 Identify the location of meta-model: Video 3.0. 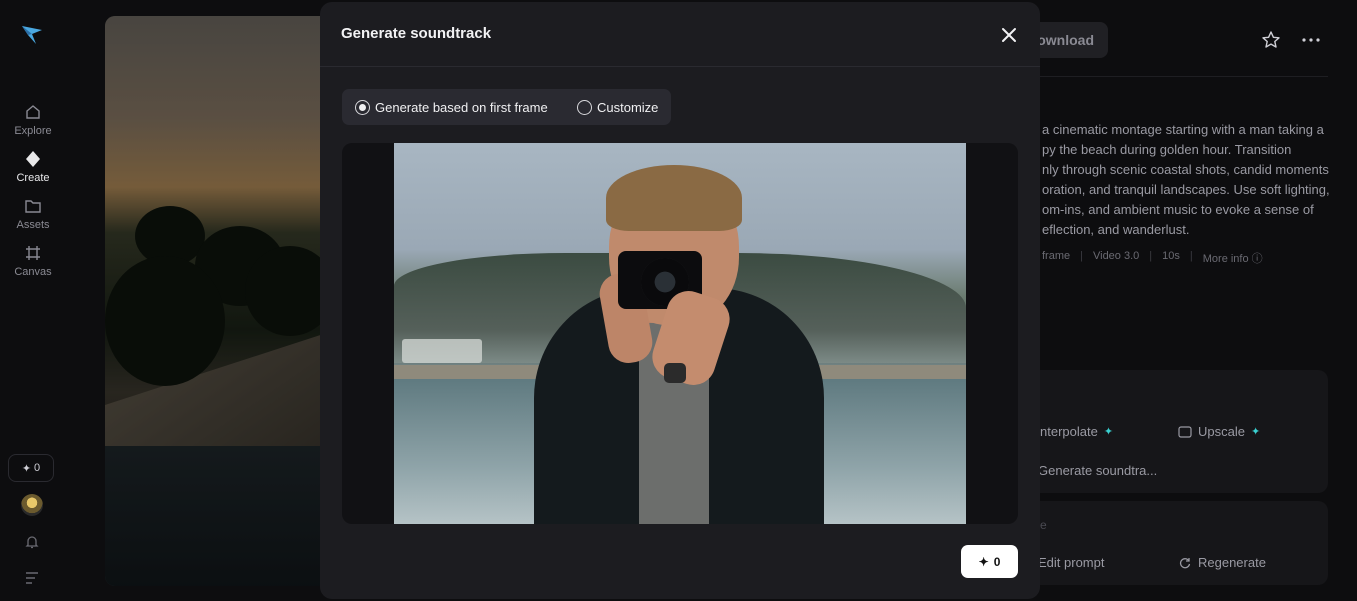
(1116, 256).